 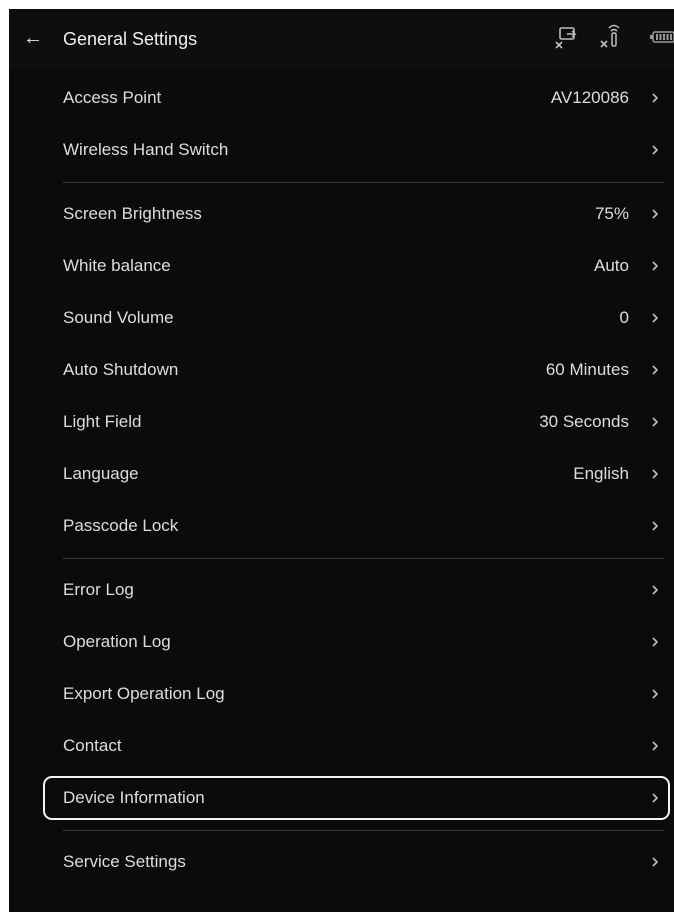 I want to click on menu-item-label: Access Point, so click(x=112, y=97).